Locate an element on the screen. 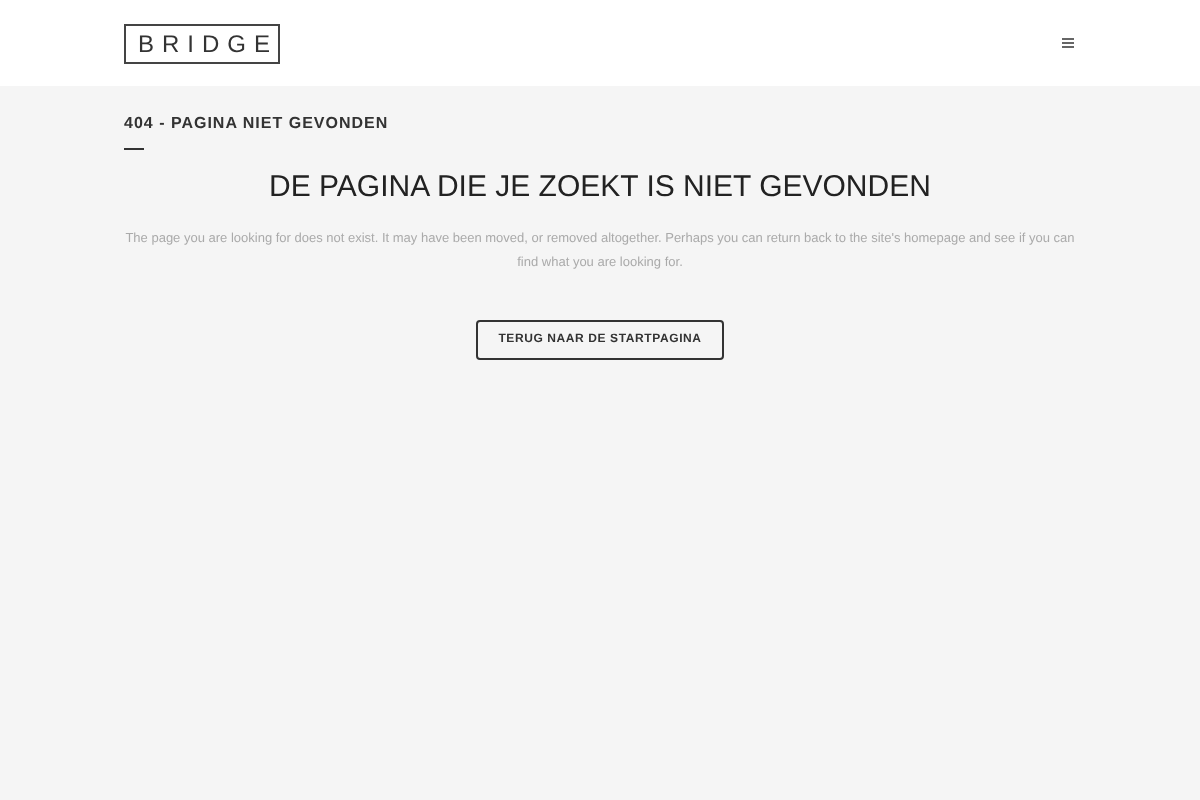 The height and width of the screenshot is (800, 1200). menu-icon is located at coordinates (1068, 43).